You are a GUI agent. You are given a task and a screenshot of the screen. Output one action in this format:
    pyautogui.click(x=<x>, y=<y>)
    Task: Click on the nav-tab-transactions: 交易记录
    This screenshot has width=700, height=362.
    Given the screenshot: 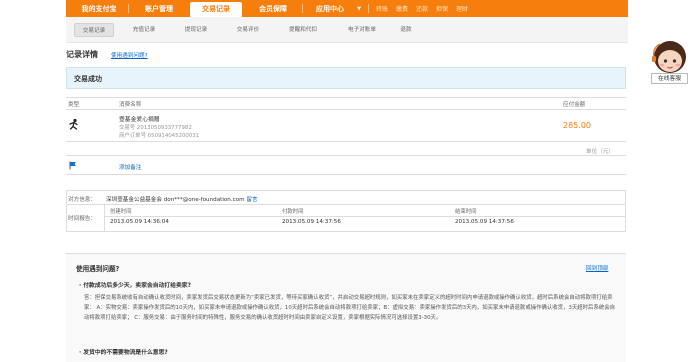 What is the action you would take?
    pyautogui.click(x=216, y=9)
    